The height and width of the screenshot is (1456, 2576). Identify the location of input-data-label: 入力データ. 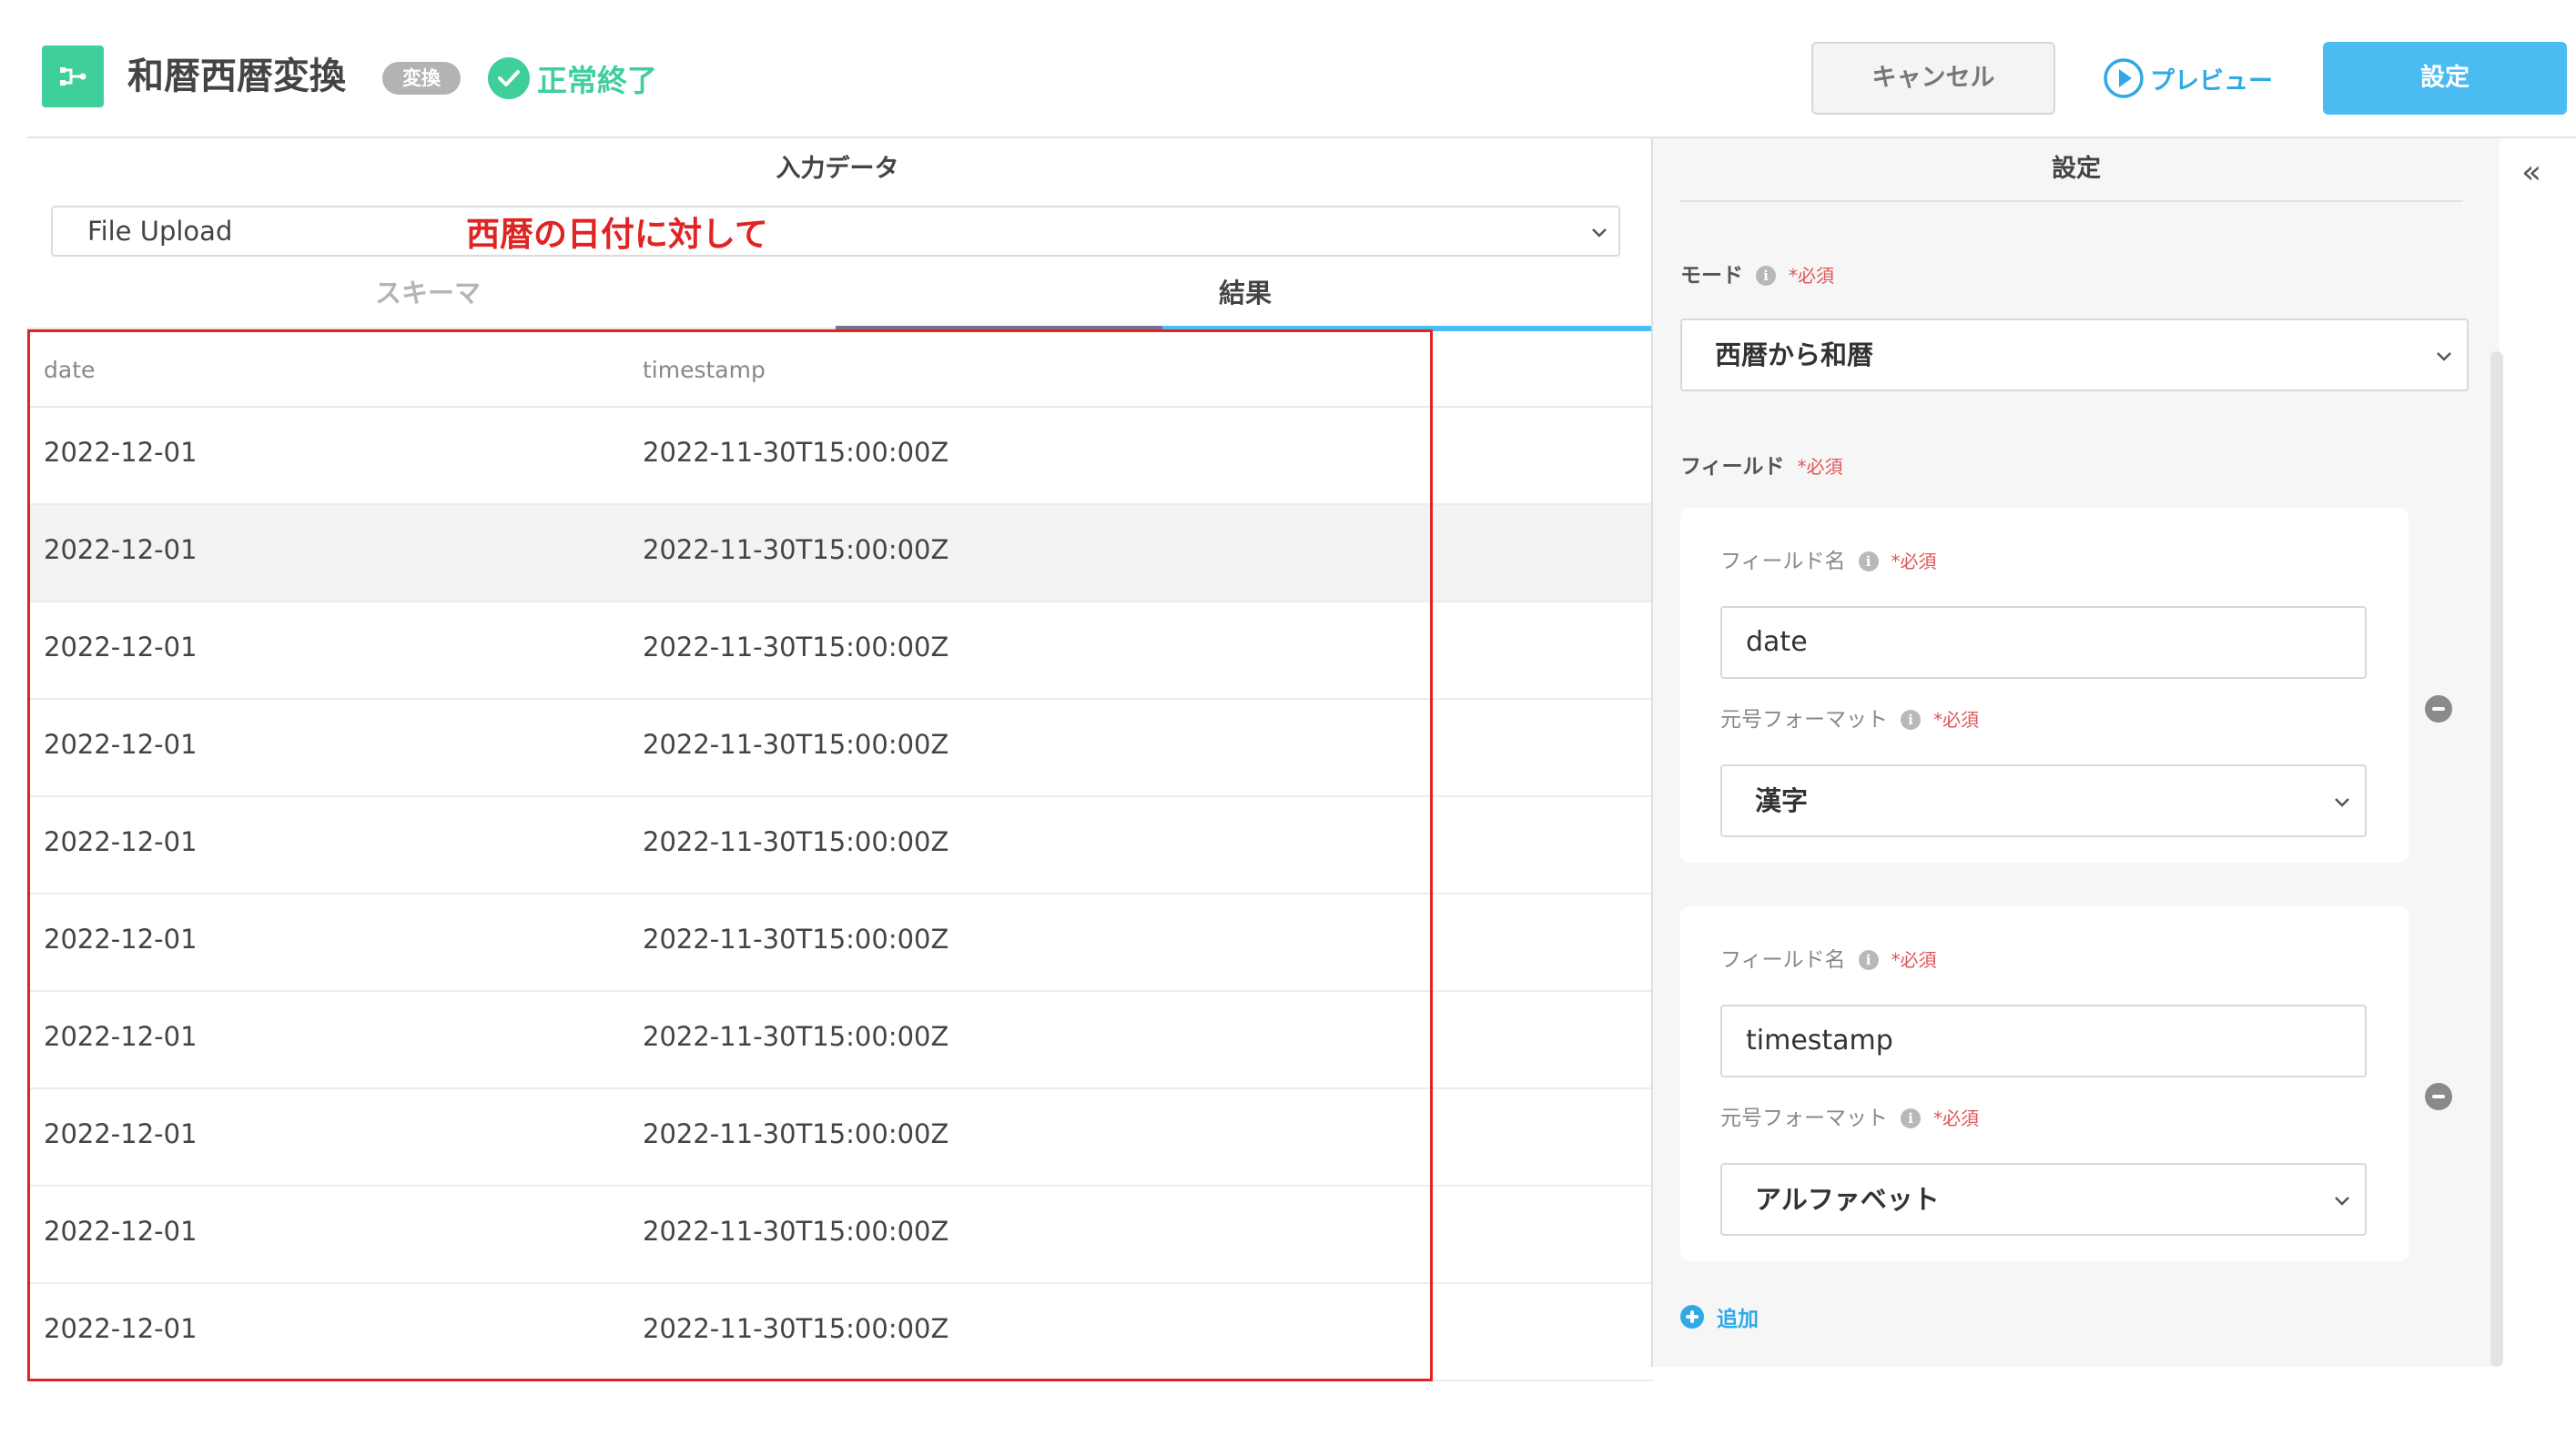
(837, 169).